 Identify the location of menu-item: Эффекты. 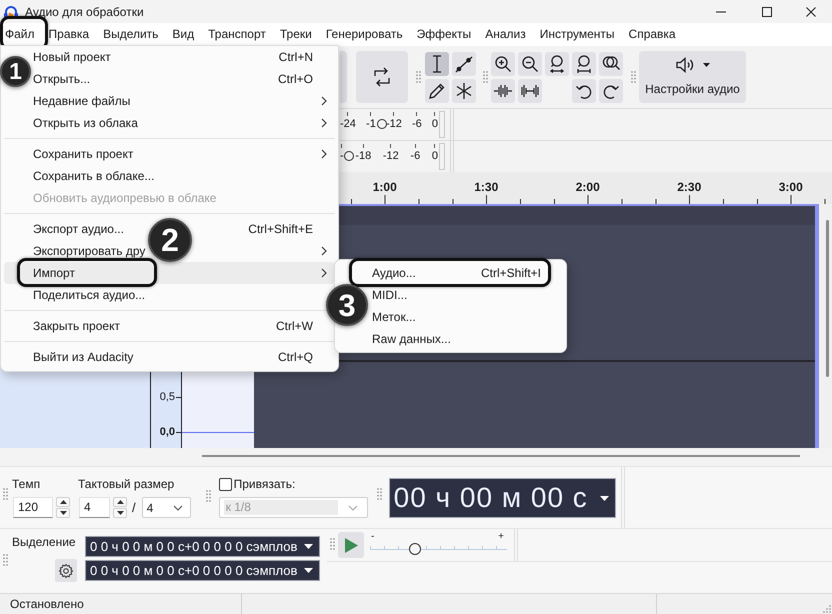
(444, 34).